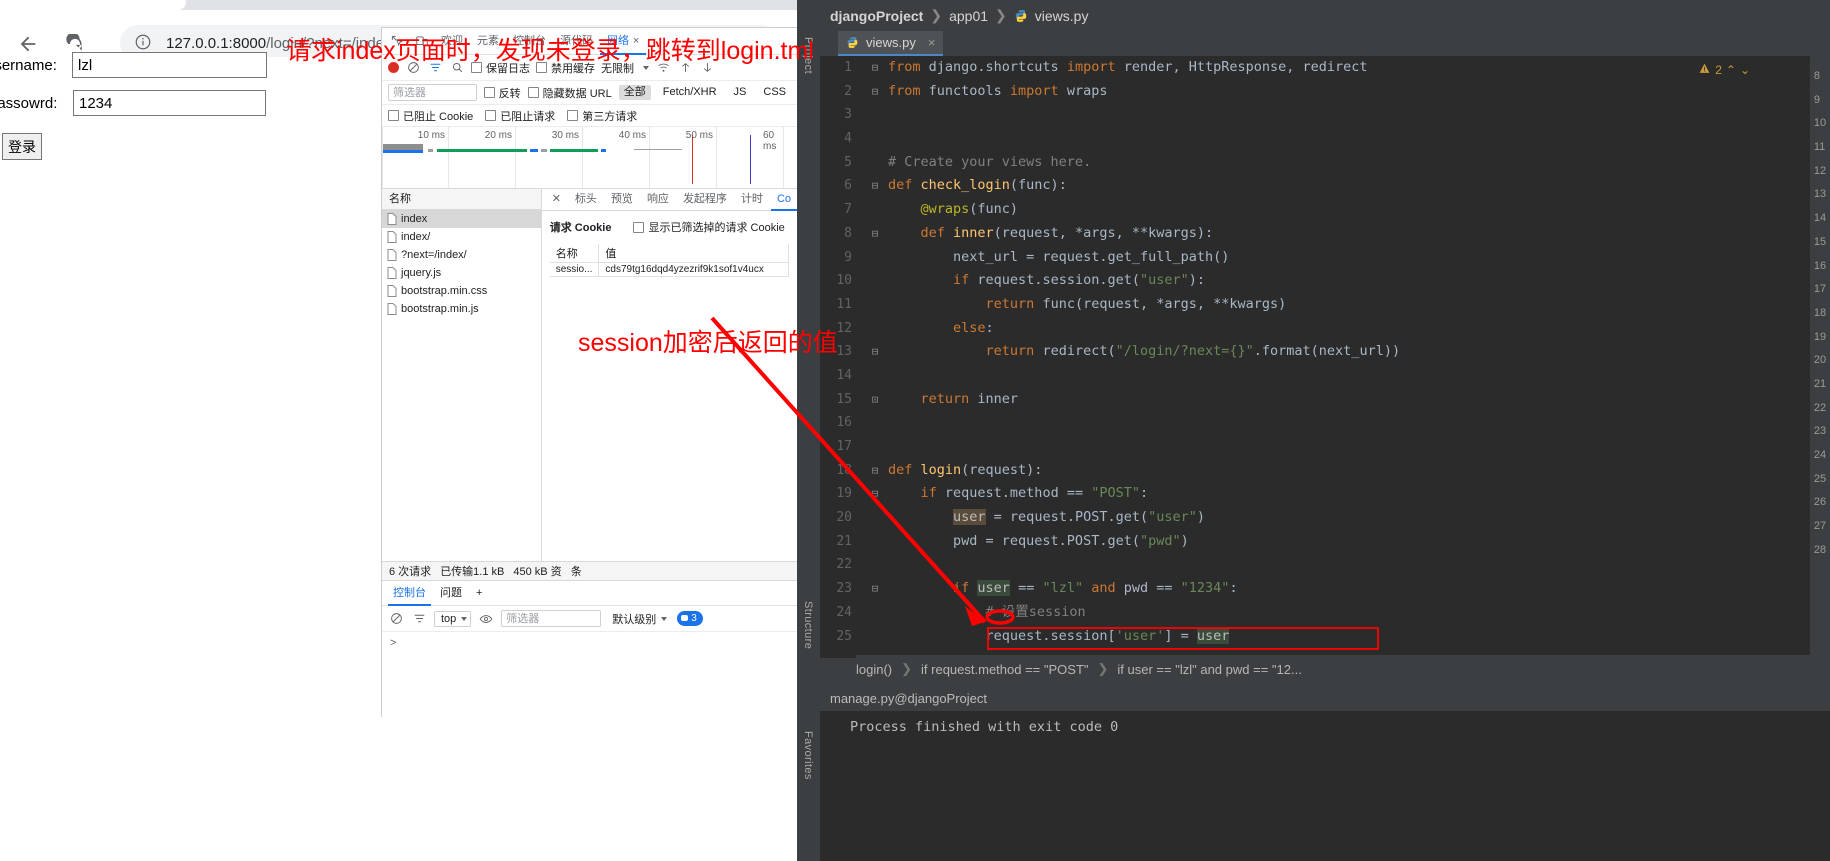 The width and height of the screenshot is (1830, 861). I want to click on tab-welcome: 欢迎, so click(452, 41).